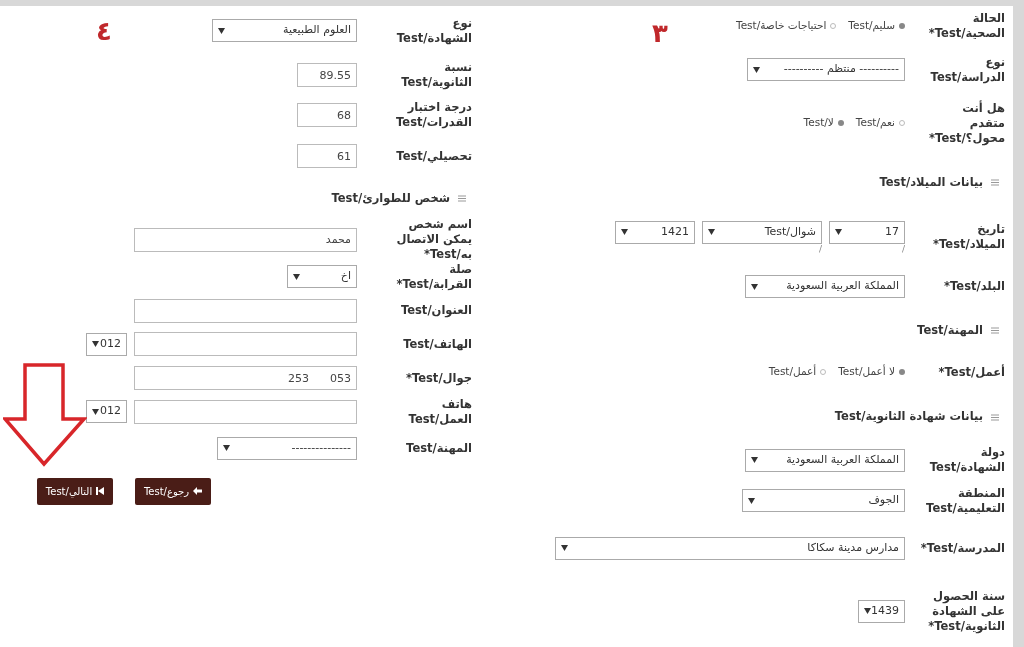 Image resolution: width=1024 pixels, height=647 pixels. What do you see at coordinates (438, 448) in the screenshot?
I see `field-label: المهنة/Test` at bounding box center [438, 448].